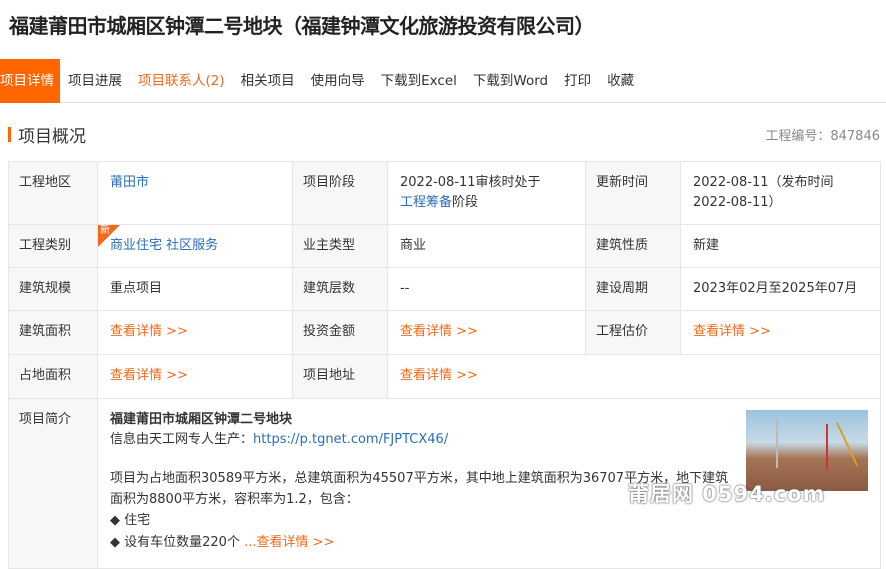 This screenshot has height=569, width=886. I want to click on cost-details-link: 查看详情 >>, so click(732, 331).